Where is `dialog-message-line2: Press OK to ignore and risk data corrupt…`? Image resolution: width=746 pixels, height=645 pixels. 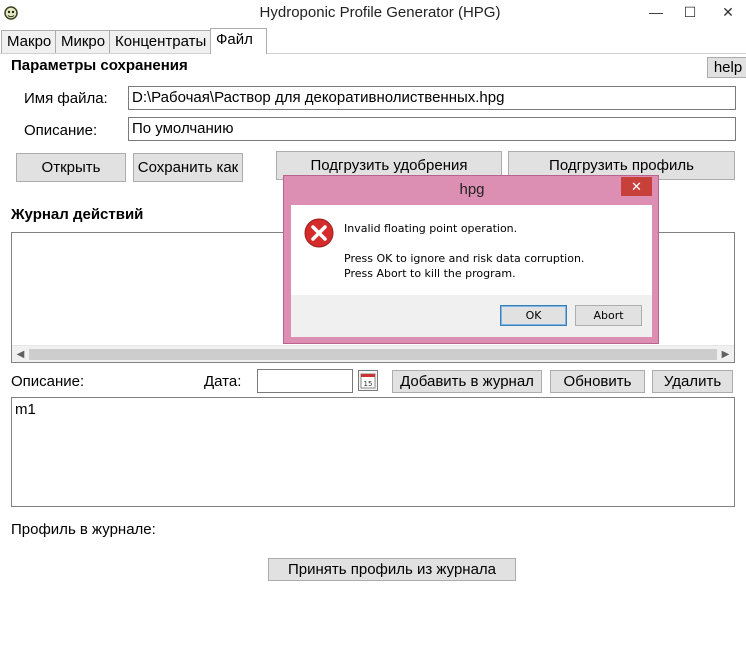
dialog-message-line2: Press OK to ignore and risk data corrupt… is located at coordinates (464, 258).